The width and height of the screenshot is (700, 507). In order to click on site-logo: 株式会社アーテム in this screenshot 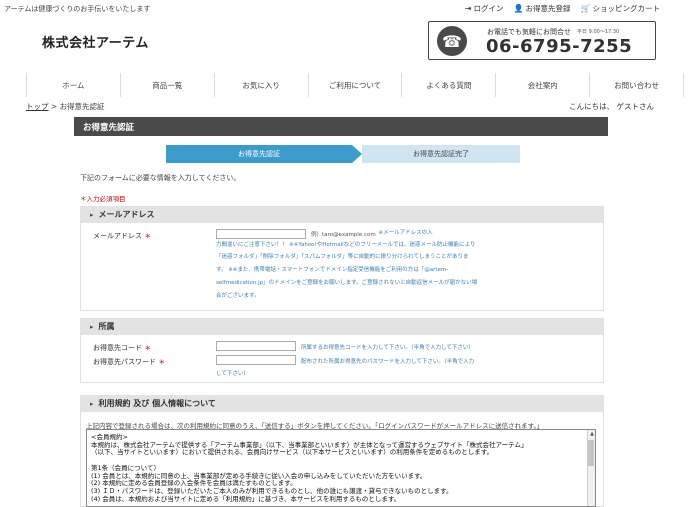, I will do `click(95, 41)`.